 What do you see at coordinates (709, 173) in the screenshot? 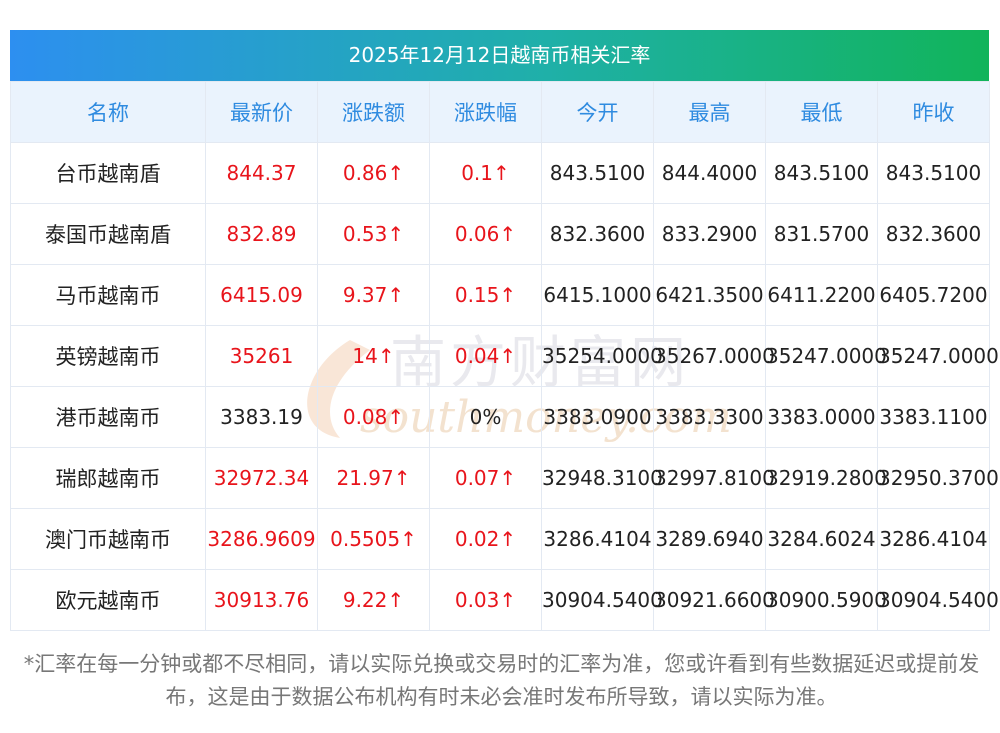
I see `cell-high: 844.4000` at bounding box center [709, 173].